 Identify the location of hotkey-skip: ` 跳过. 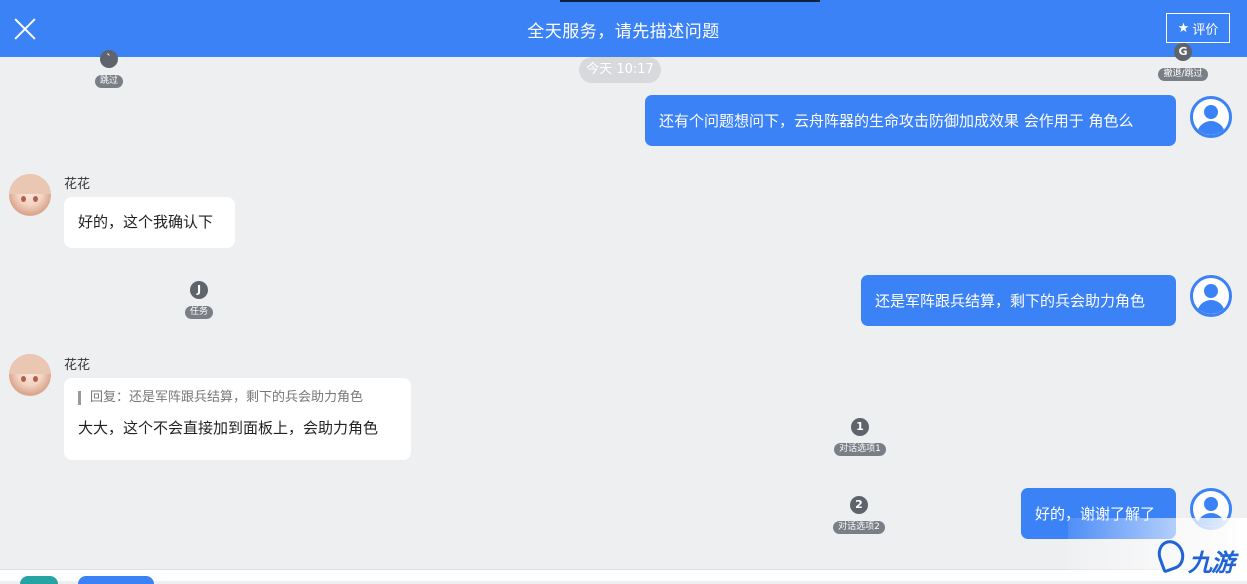
(109, 69).